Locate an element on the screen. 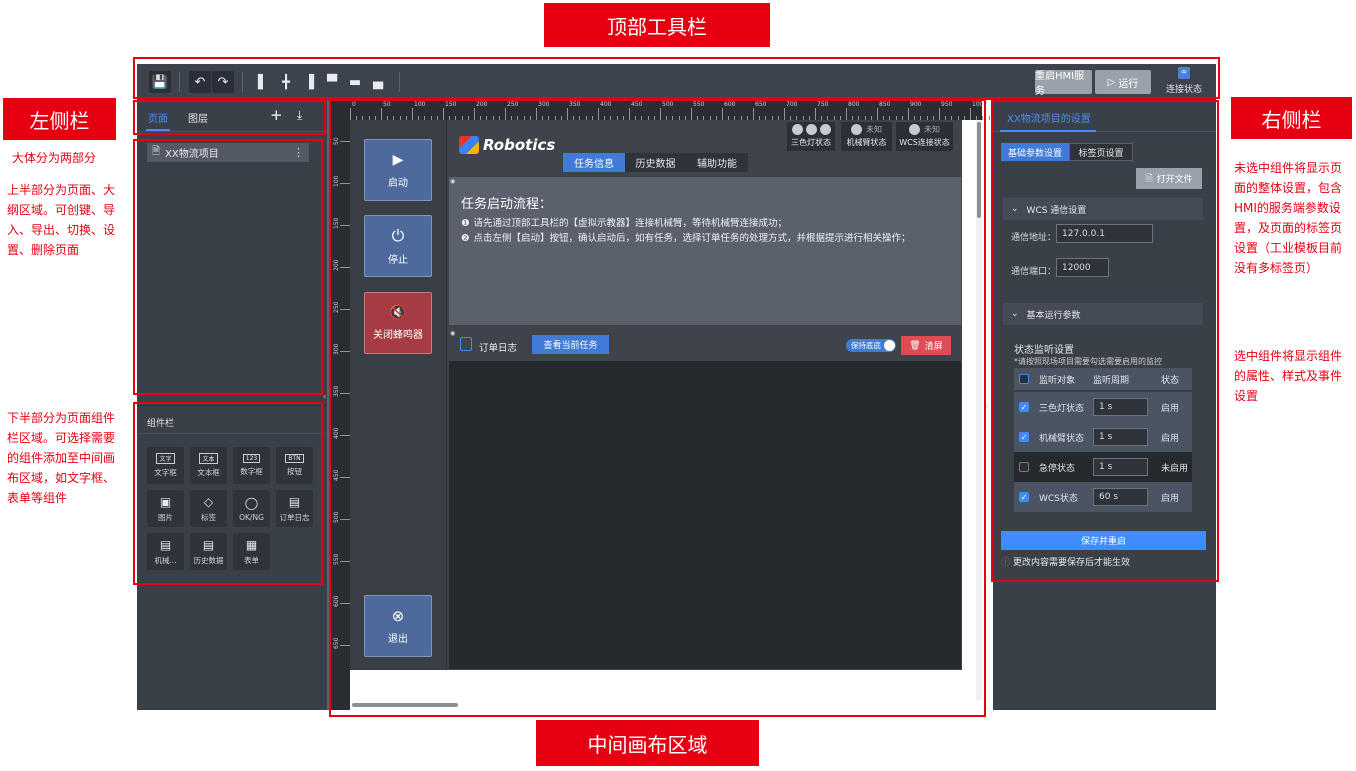 This screenshot has height=771, width=1356. row-target: WCS状态 is located at coordinates (1058, 498).